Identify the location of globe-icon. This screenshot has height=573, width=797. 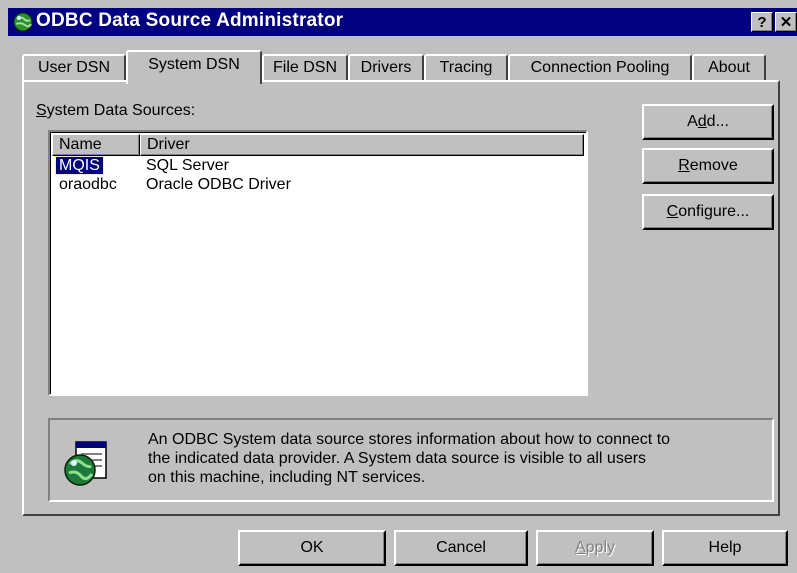
(23, 22).